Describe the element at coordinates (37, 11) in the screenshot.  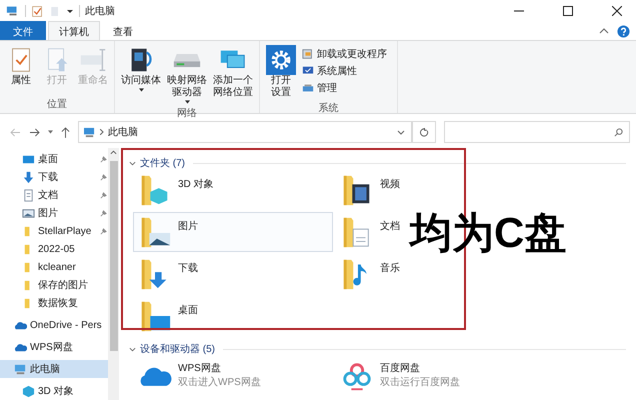
I see `checkmark-icon` at that location.